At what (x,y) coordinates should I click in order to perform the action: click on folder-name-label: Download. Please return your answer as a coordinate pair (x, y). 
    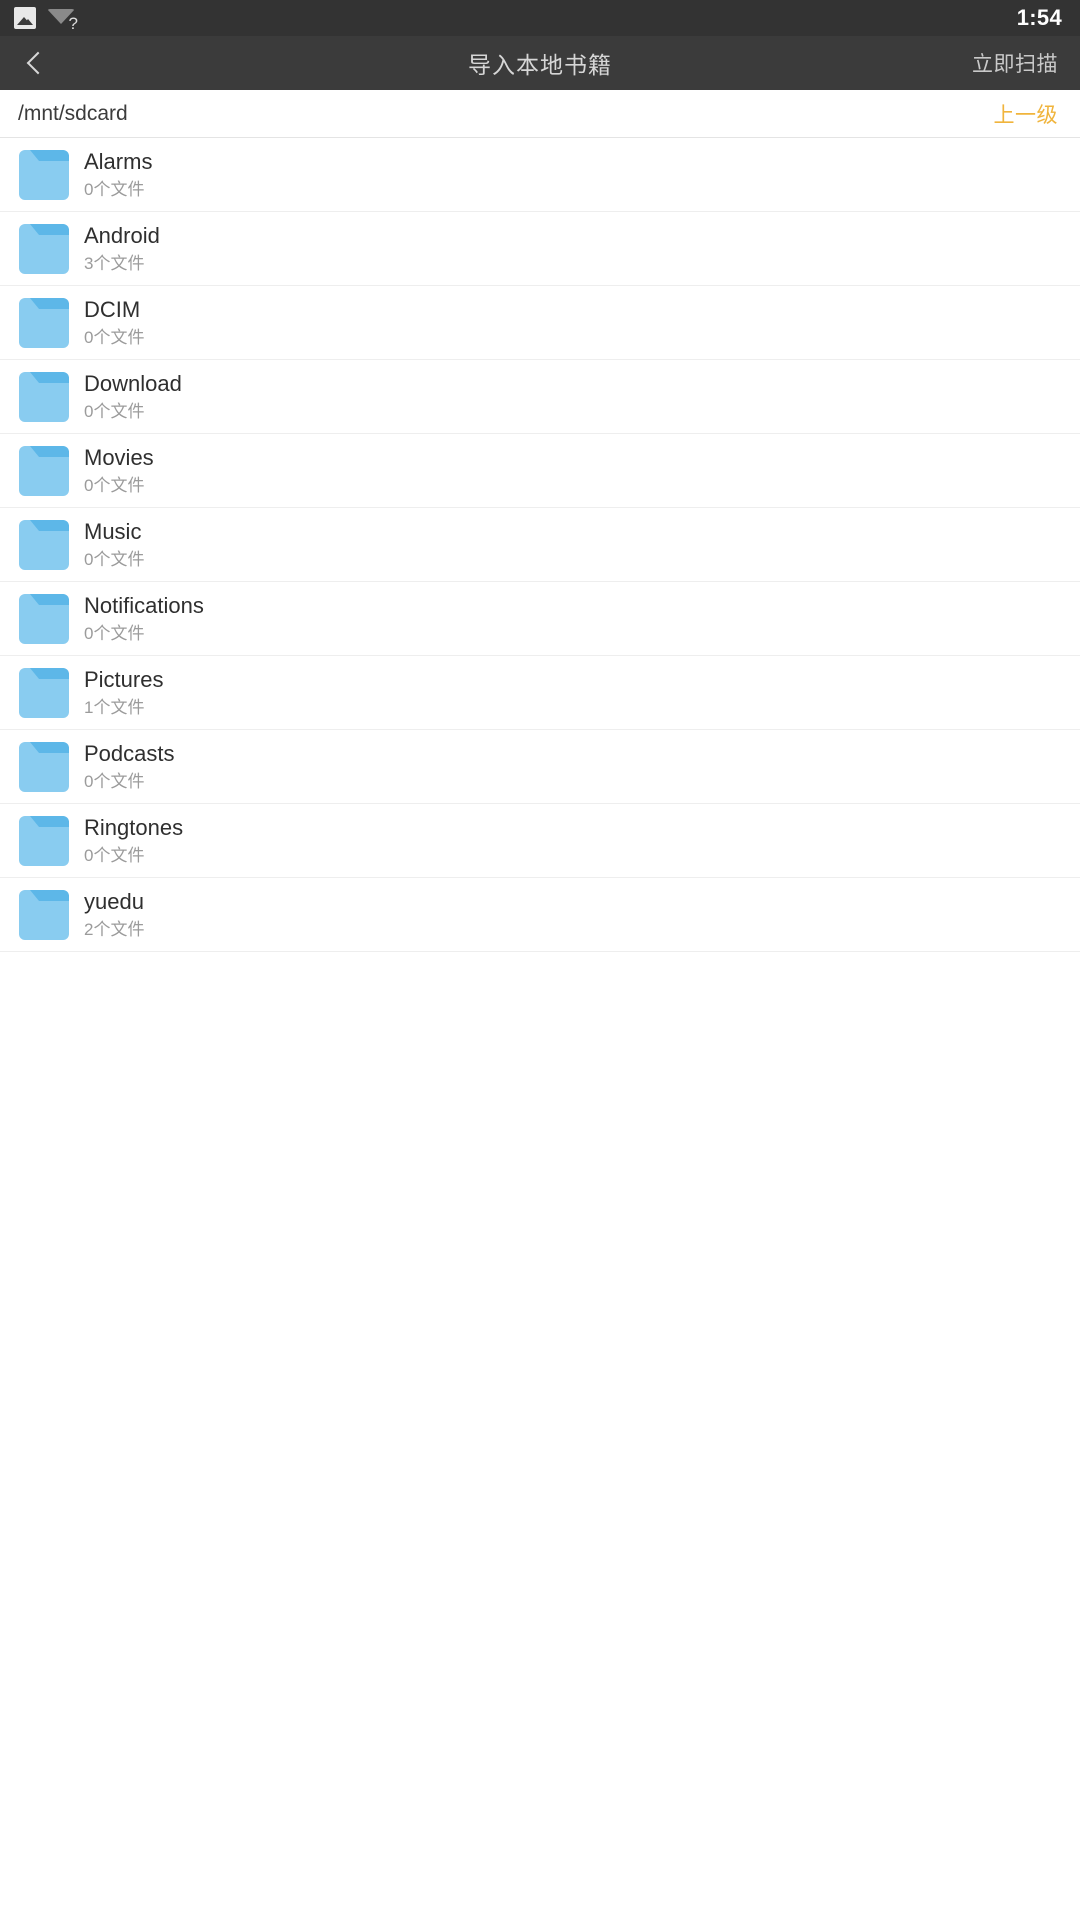
    Looking at the image, I should click on (133, 383).